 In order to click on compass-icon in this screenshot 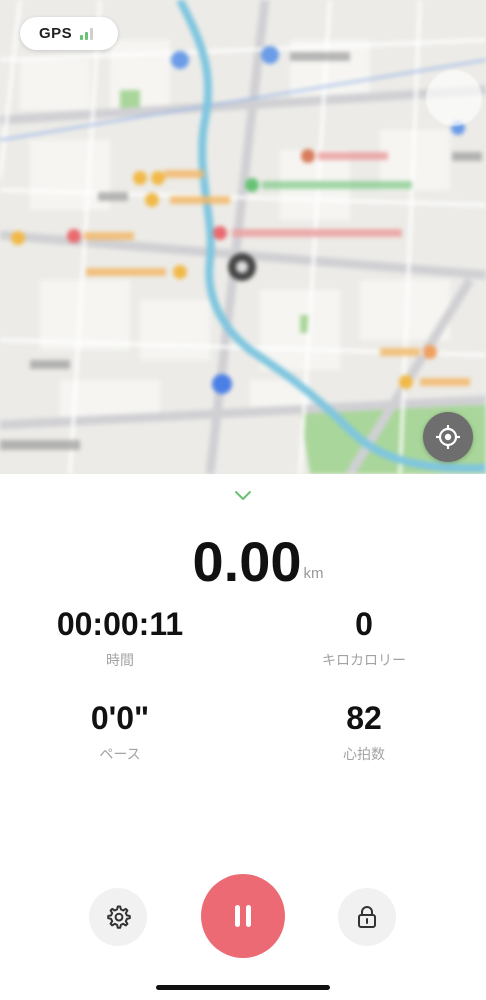, I will do `click(454, 98)`.